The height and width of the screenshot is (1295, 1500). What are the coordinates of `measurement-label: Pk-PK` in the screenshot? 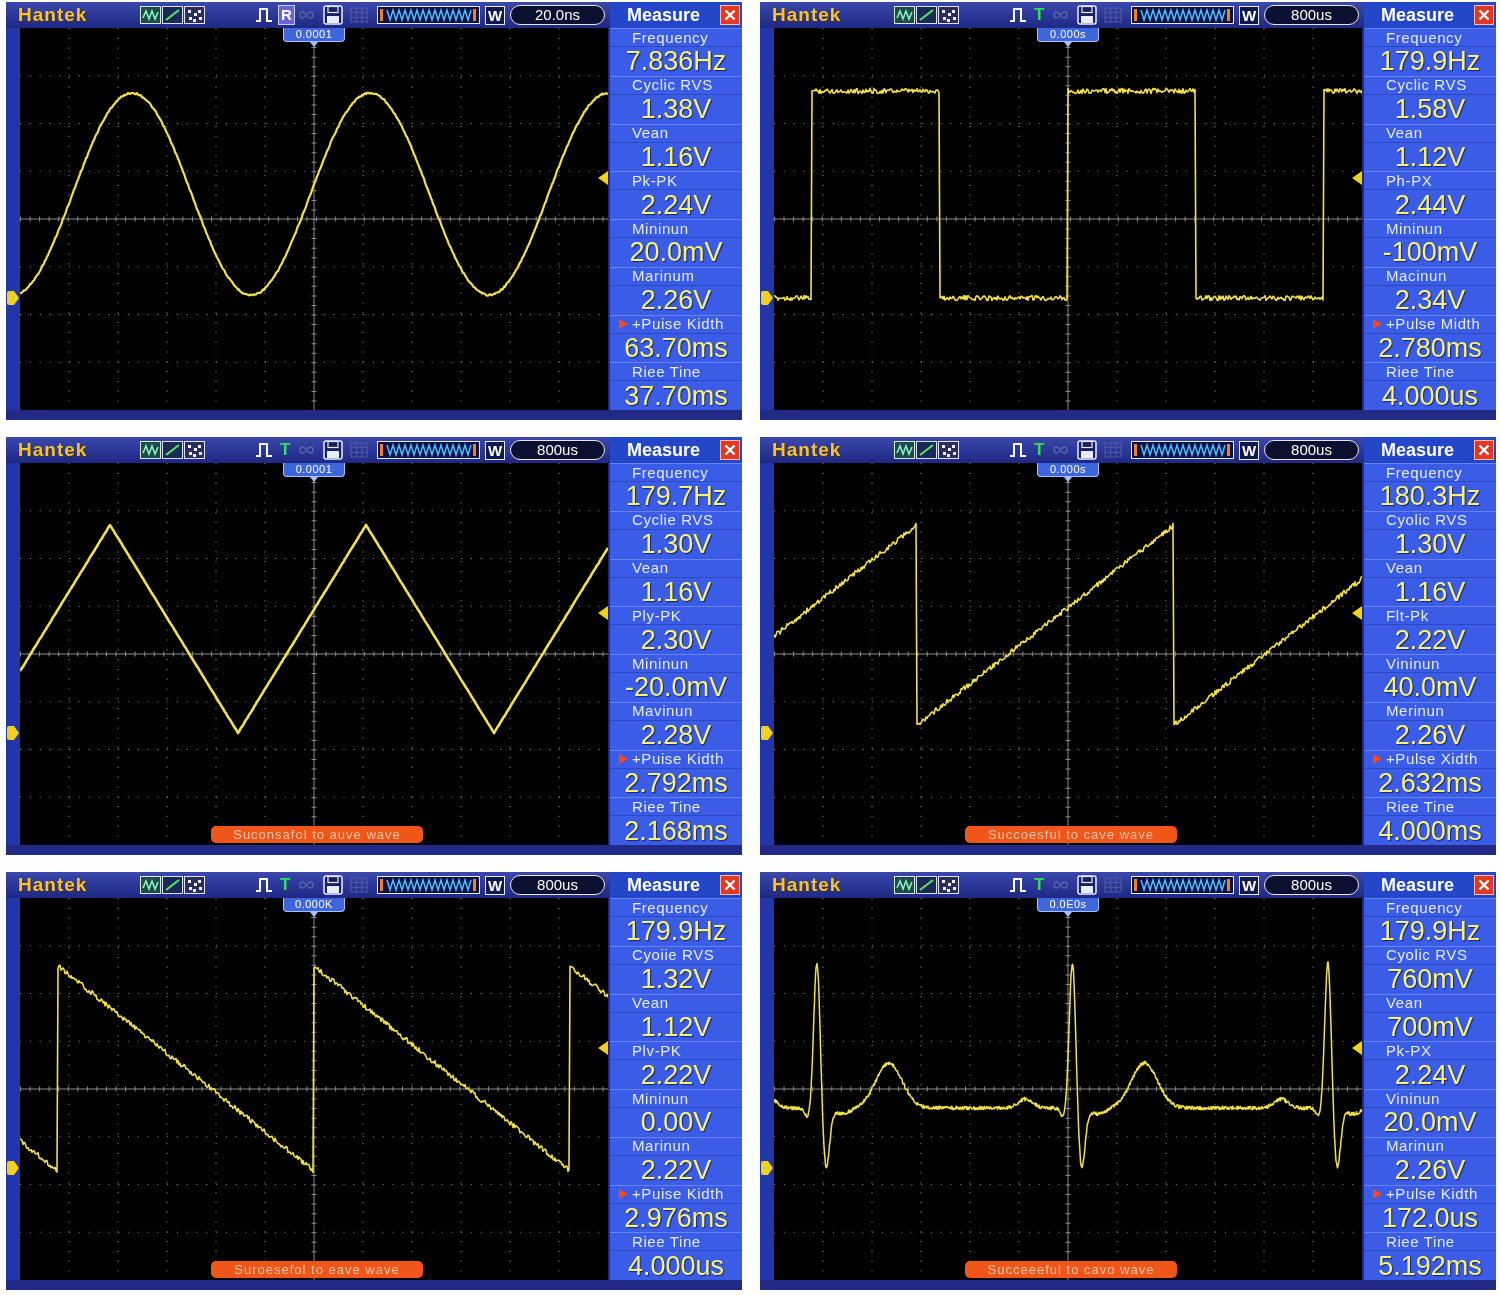 It's located at (655, 180).